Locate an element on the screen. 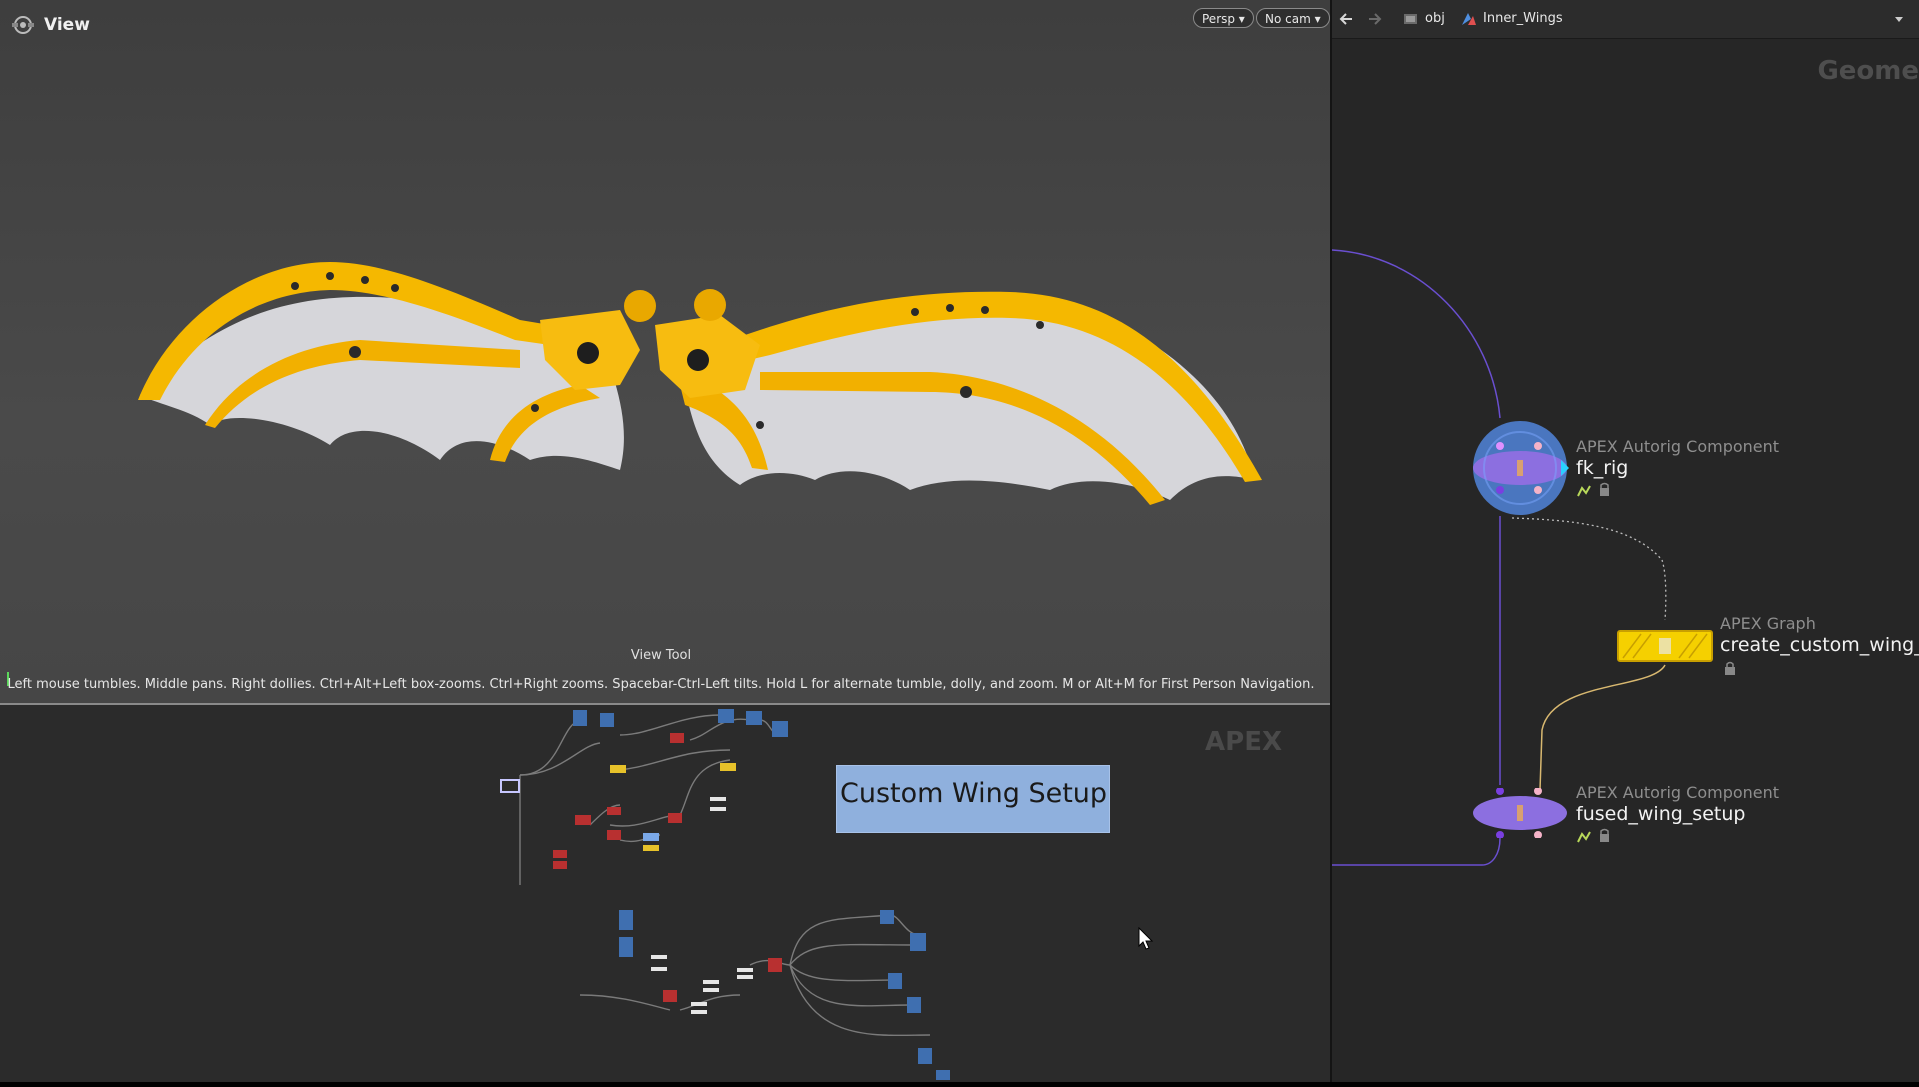 This screenshot has width=1919, height=1087. bottom-edge is located at coordinates (959, 1084).